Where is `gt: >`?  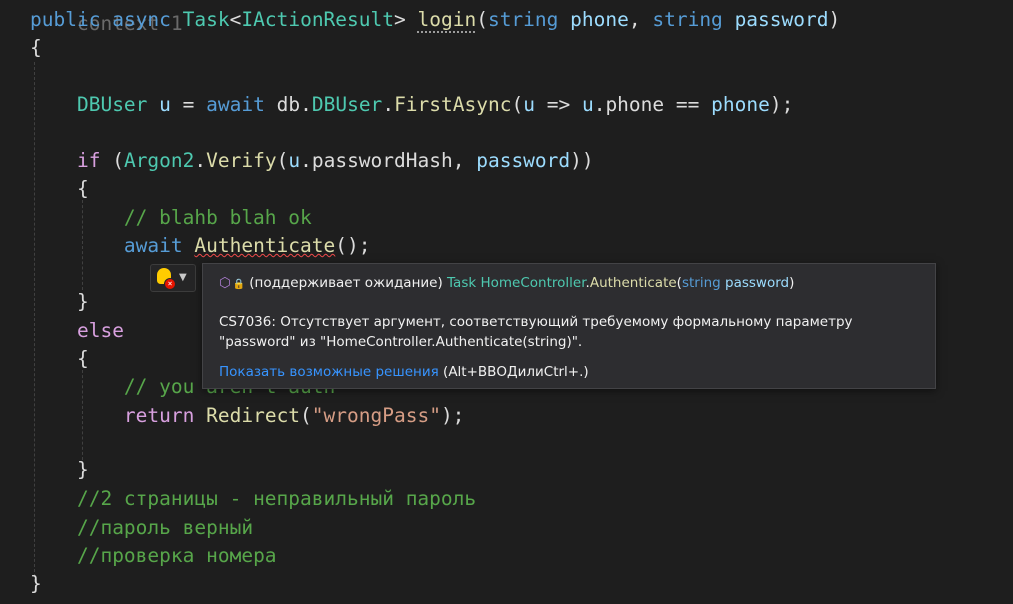
gt: > is located at coordinates (400, 19).